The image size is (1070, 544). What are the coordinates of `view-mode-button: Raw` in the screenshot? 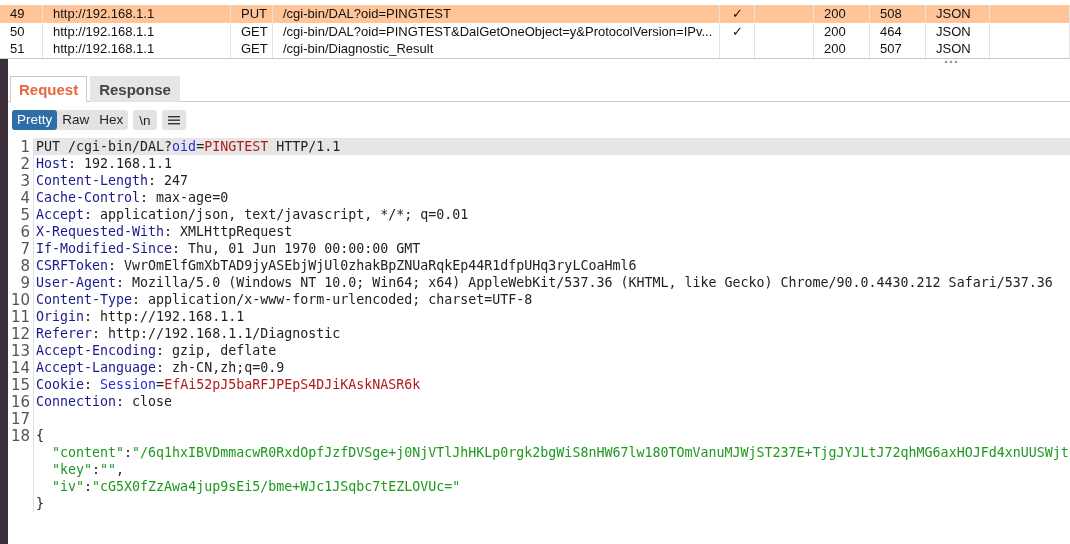 It's located at (76, 120).